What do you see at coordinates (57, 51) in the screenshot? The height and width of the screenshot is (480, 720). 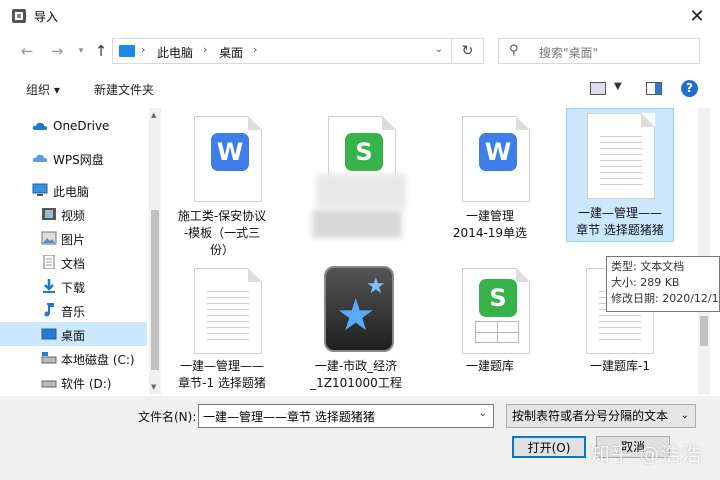 I see `forward-arrow-icon: →` at bounding box center [57, 51].